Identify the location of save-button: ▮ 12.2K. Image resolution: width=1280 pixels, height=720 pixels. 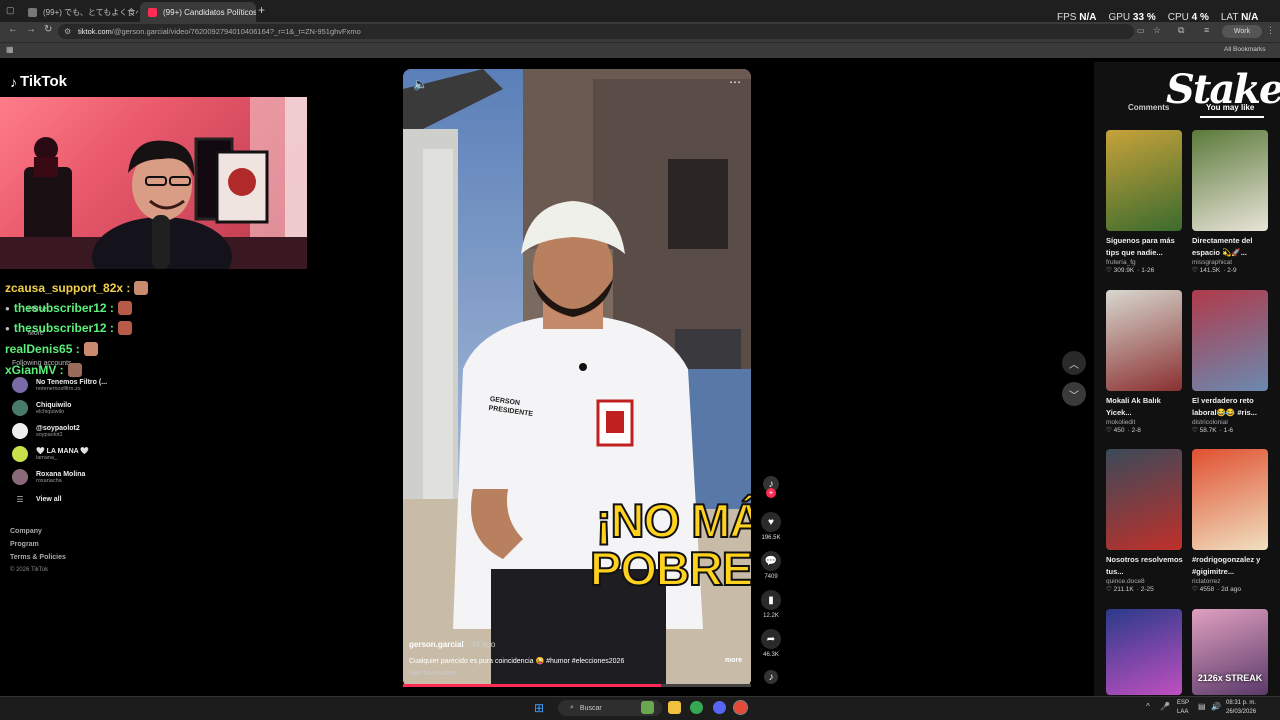
(771, 604).